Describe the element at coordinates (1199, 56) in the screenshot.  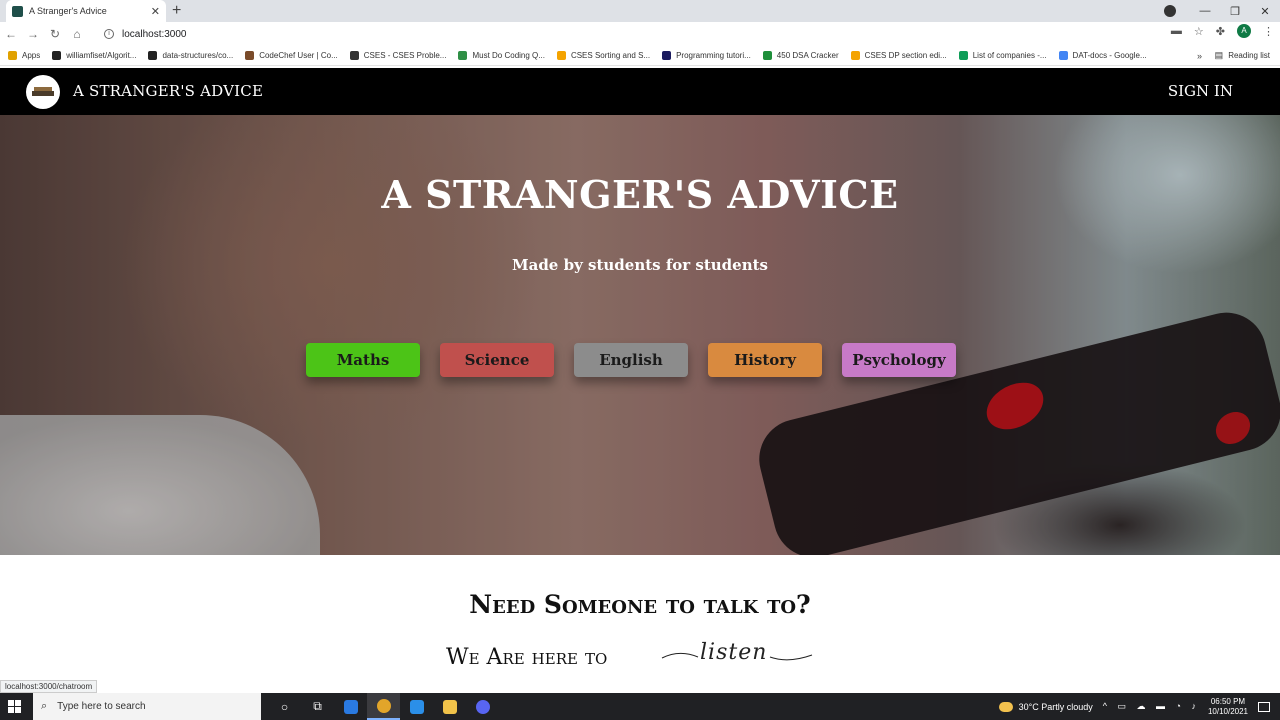
I see `bookmarks-overflow-icon: »` at that location.